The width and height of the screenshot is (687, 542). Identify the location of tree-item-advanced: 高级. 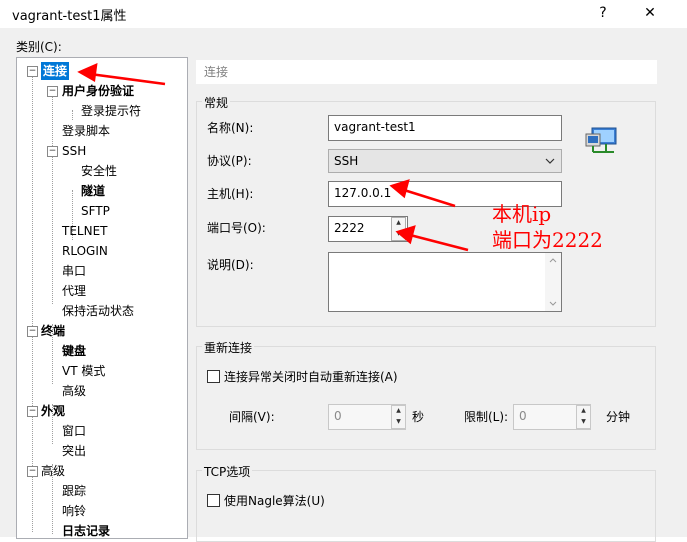
(53, 471).